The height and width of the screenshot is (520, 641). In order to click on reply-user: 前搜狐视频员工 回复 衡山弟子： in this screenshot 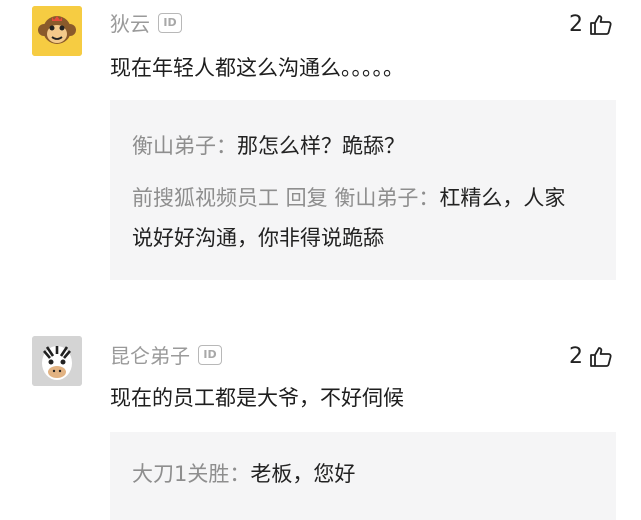, I will do `click(285, 198)`.